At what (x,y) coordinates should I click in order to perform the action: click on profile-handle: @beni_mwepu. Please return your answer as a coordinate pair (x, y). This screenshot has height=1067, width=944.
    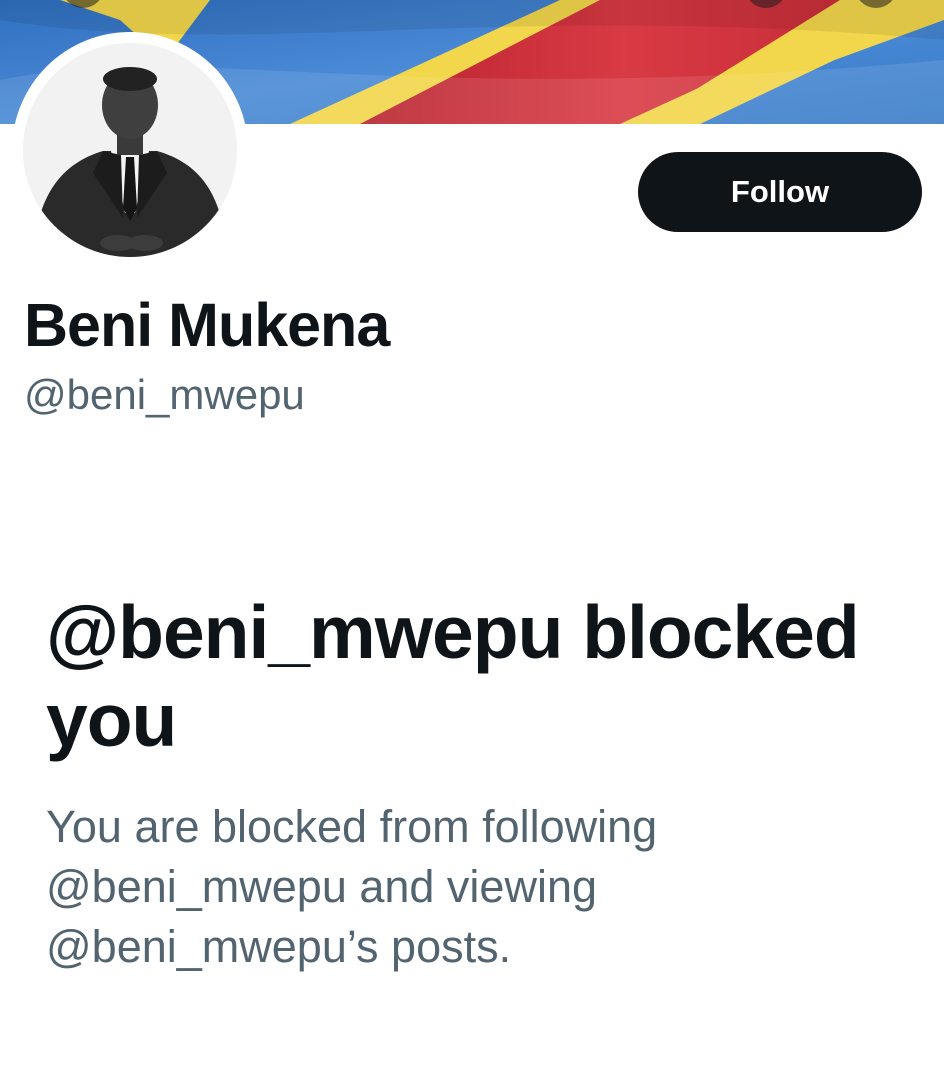
    Looking at the image, I should click on (164, 394).